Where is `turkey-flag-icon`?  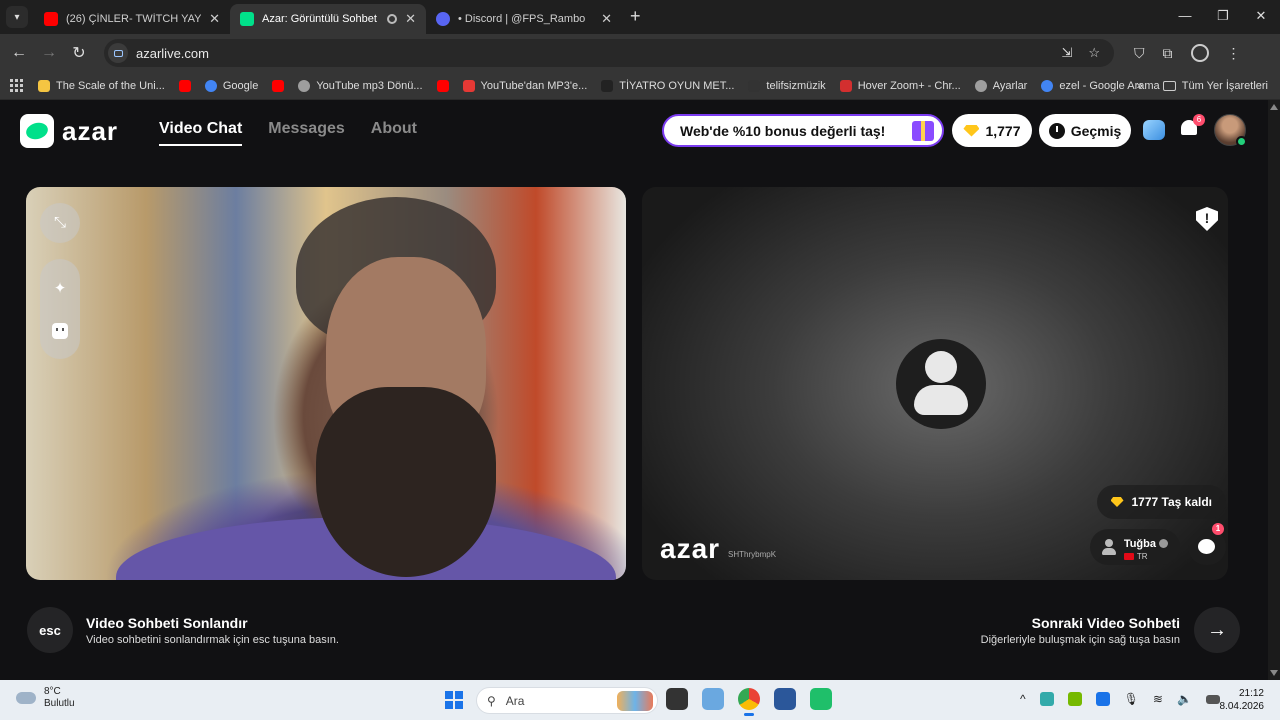
turkey-flag-icon is located at coordinates (1128, 556).